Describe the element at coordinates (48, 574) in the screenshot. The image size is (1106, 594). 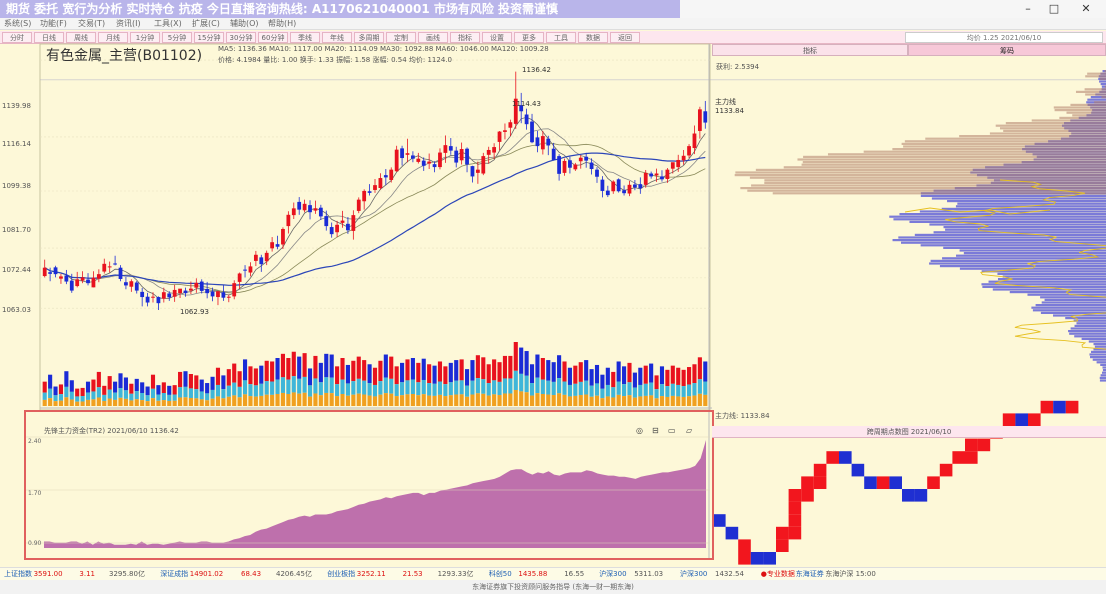
I see `index-value: 3591.00` at that location.